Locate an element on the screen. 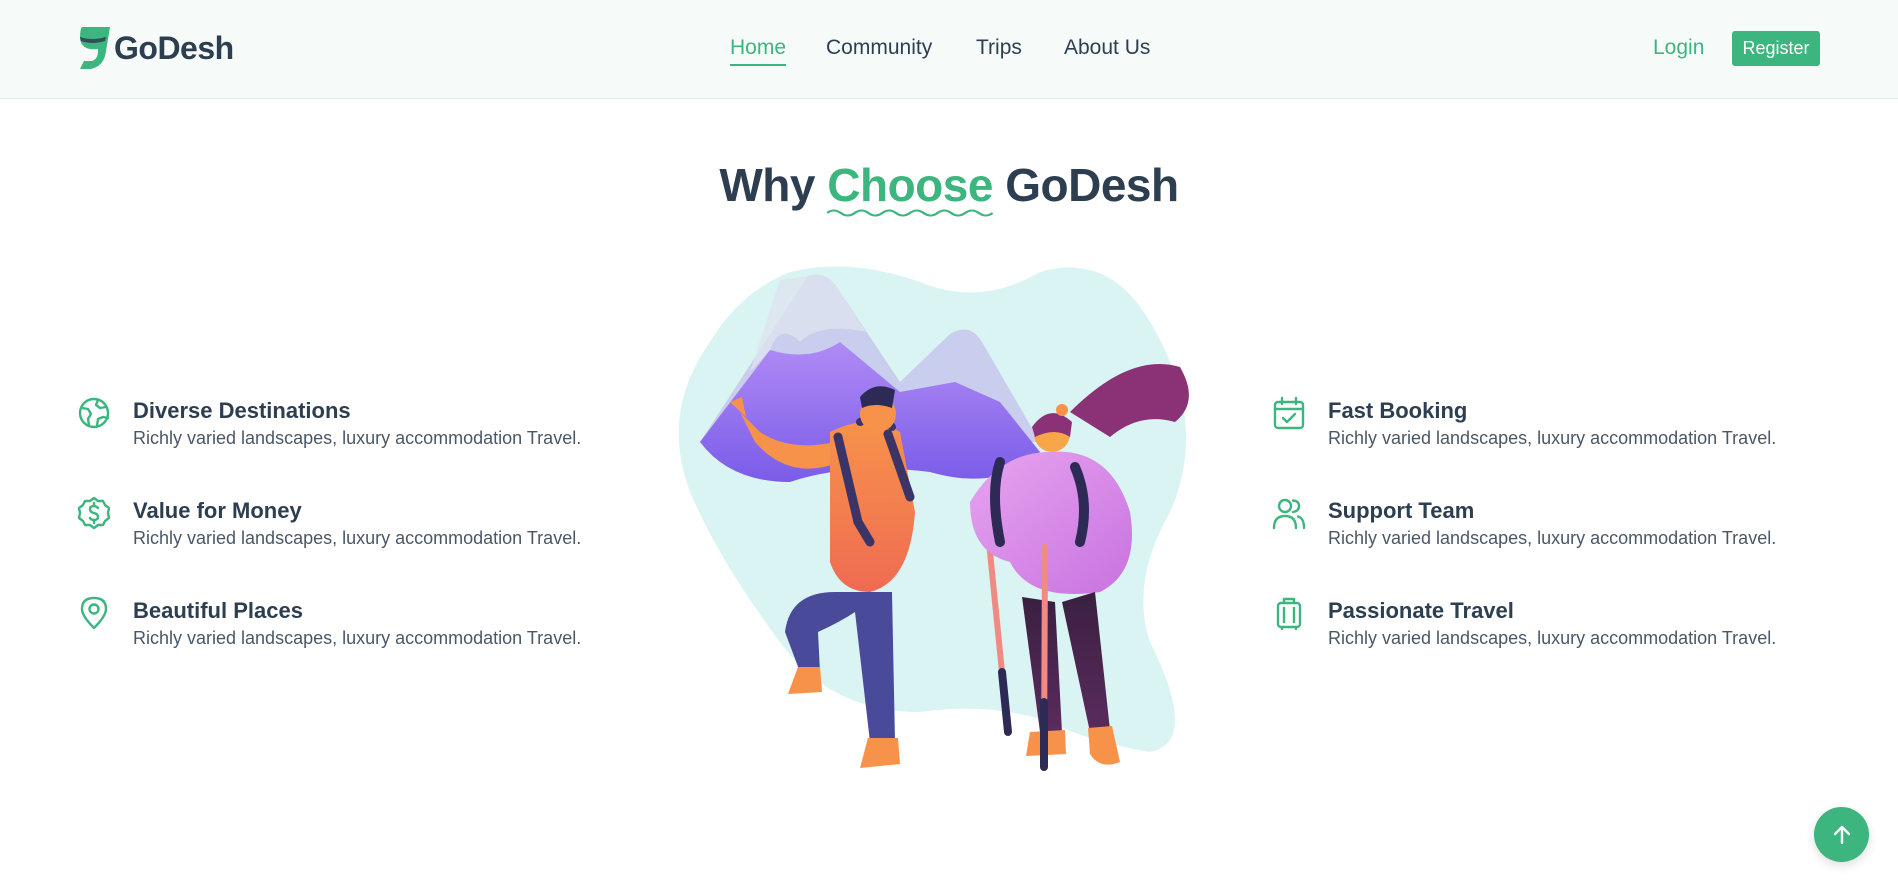  feature-title: Support Team is located at coordinates (1401, 510).